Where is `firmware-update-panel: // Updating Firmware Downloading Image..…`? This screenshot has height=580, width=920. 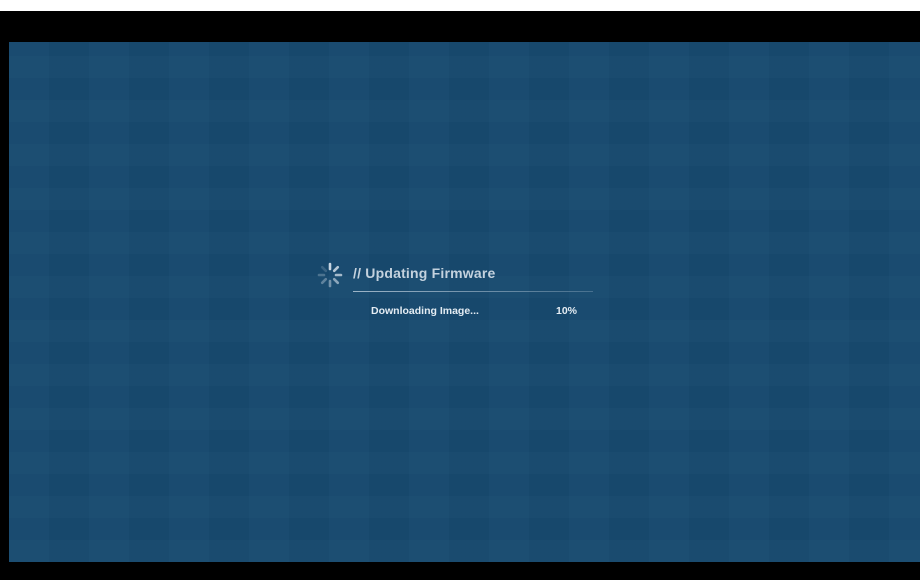 firmware-update-panel: // Updating Firmware Downloading Image..… is located at coordinates (462, 295).